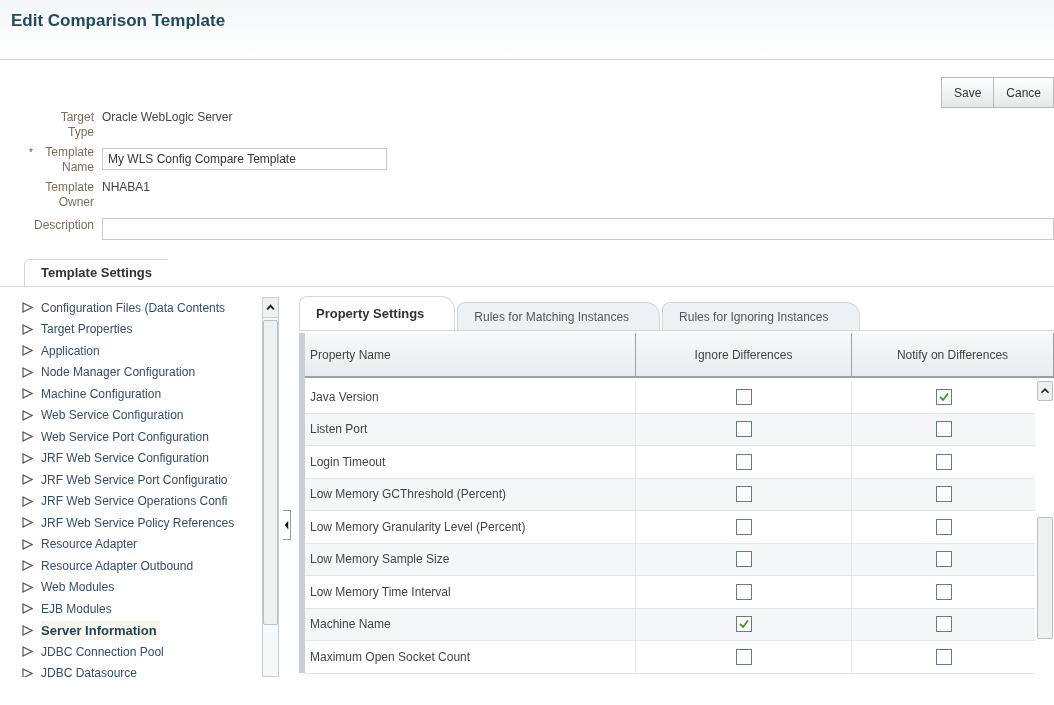  What do you see at coordinates (167, 117) in the screenshot?
I see `field-value: Oracle WebLogic Server` at bounding box center [167, 117].